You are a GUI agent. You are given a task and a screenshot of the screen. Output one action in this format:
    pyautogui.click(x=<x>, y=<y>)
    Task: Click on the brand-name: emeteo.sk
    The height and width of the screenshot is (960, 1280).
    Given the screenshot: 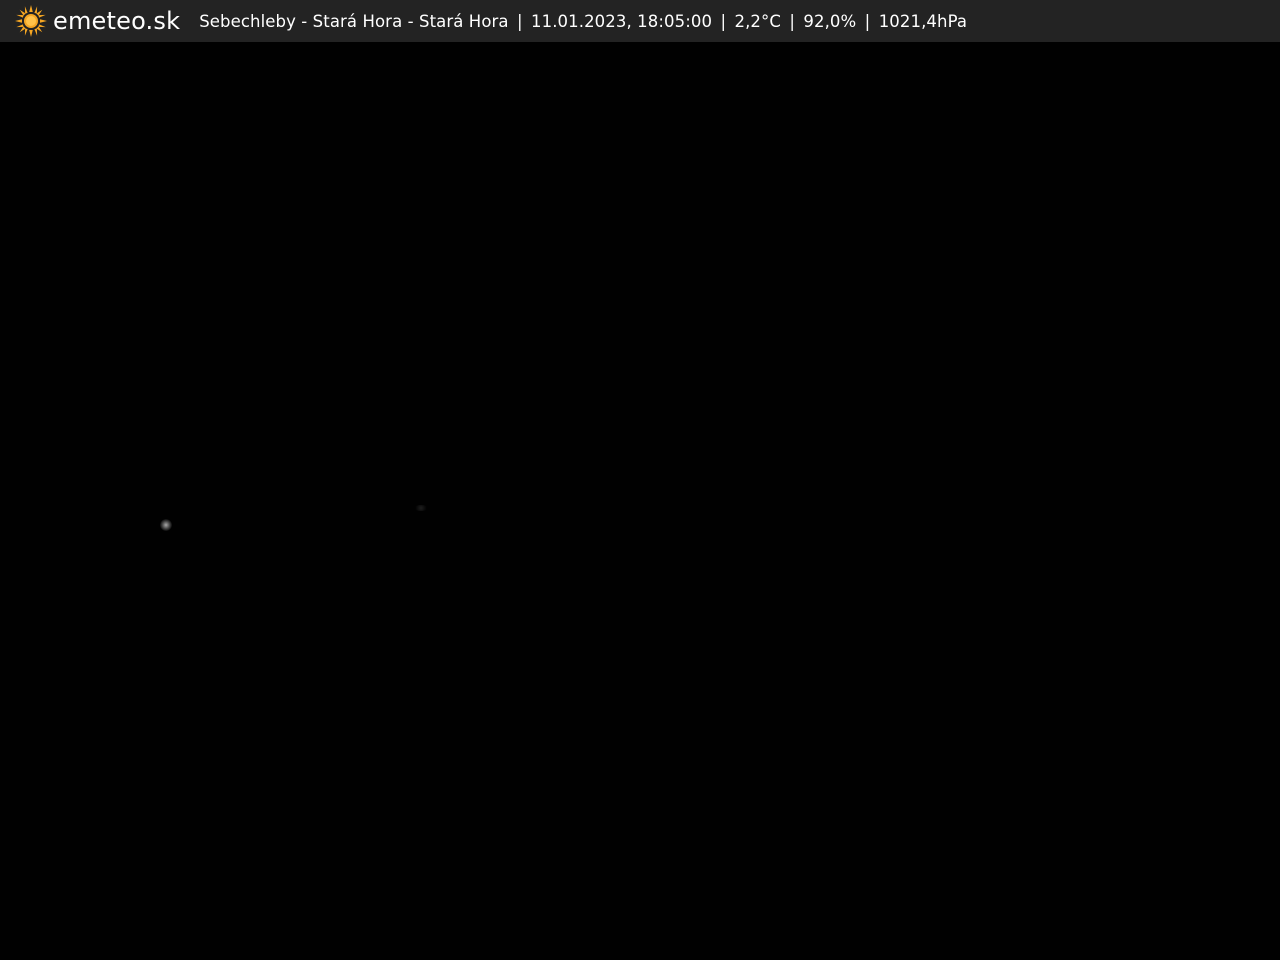 What is the action you would take?
    pyautogui.click(x=117, y=21)
    